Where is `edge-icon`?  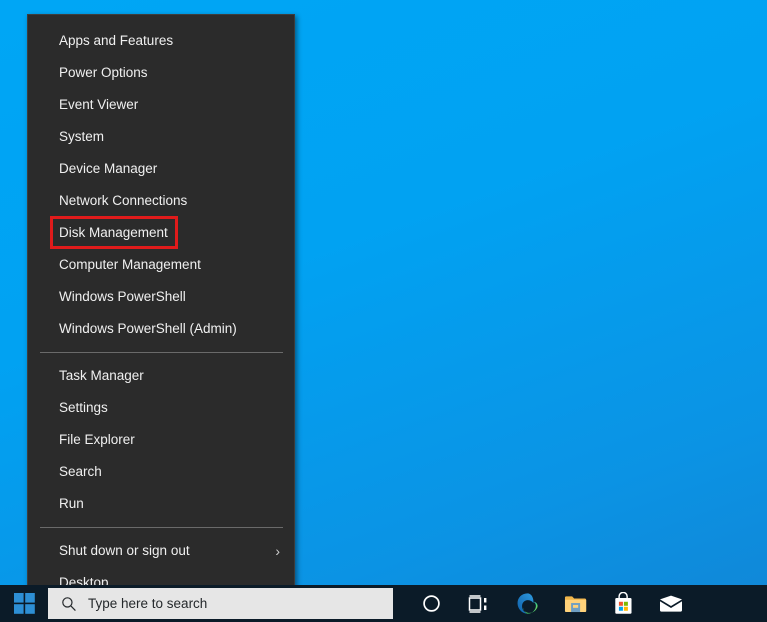 edge-icon is located at coordinates (527, 603).